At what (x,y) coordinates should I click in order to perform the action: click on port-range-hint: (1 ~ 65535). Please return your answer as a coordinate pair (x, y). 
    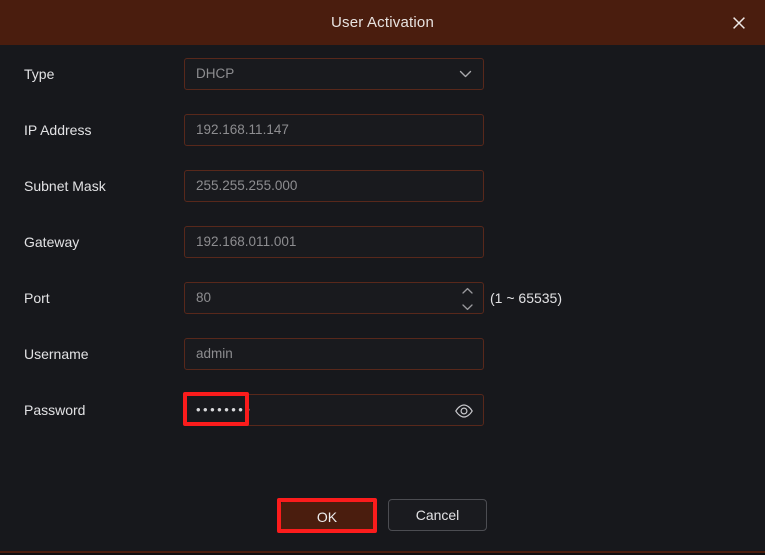
    Looking at the image, I should click on (526, 298).